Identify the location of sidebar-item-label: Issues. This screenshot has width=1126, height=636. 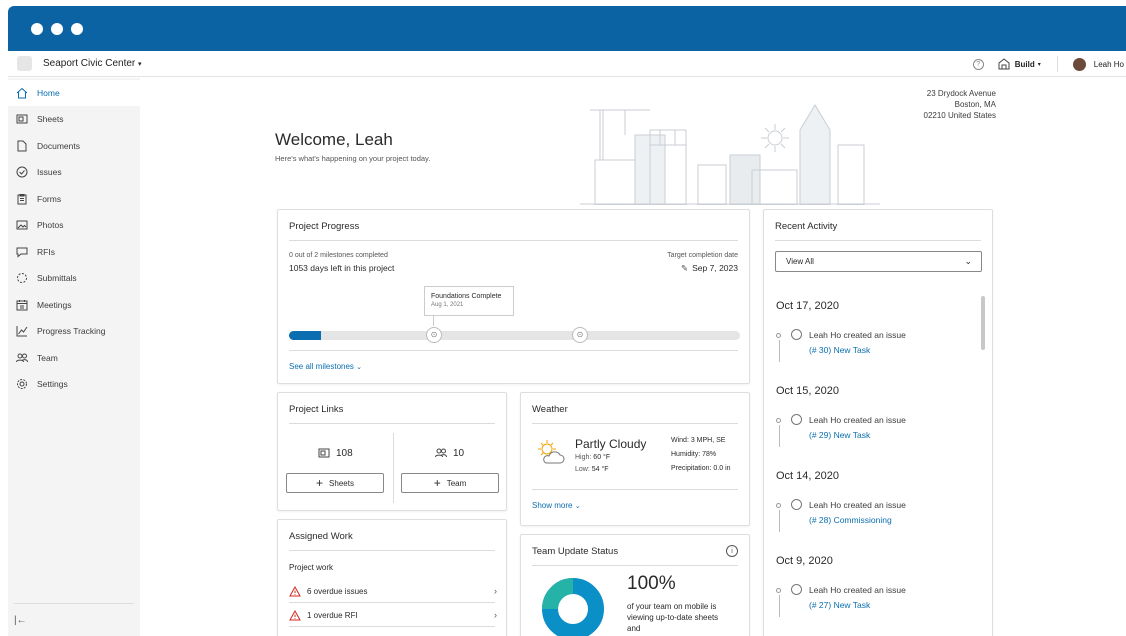
(49, 172).